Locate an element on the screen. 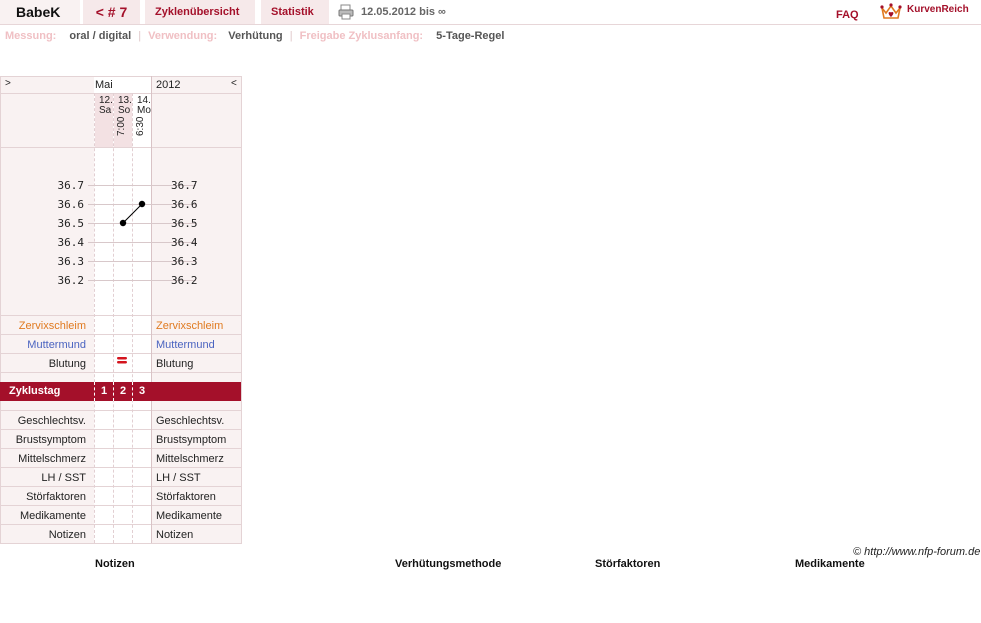 Image resolution: width=981 pixels, height=623 pixels. measure-label: Messung: is located at coordinates (31, 36).